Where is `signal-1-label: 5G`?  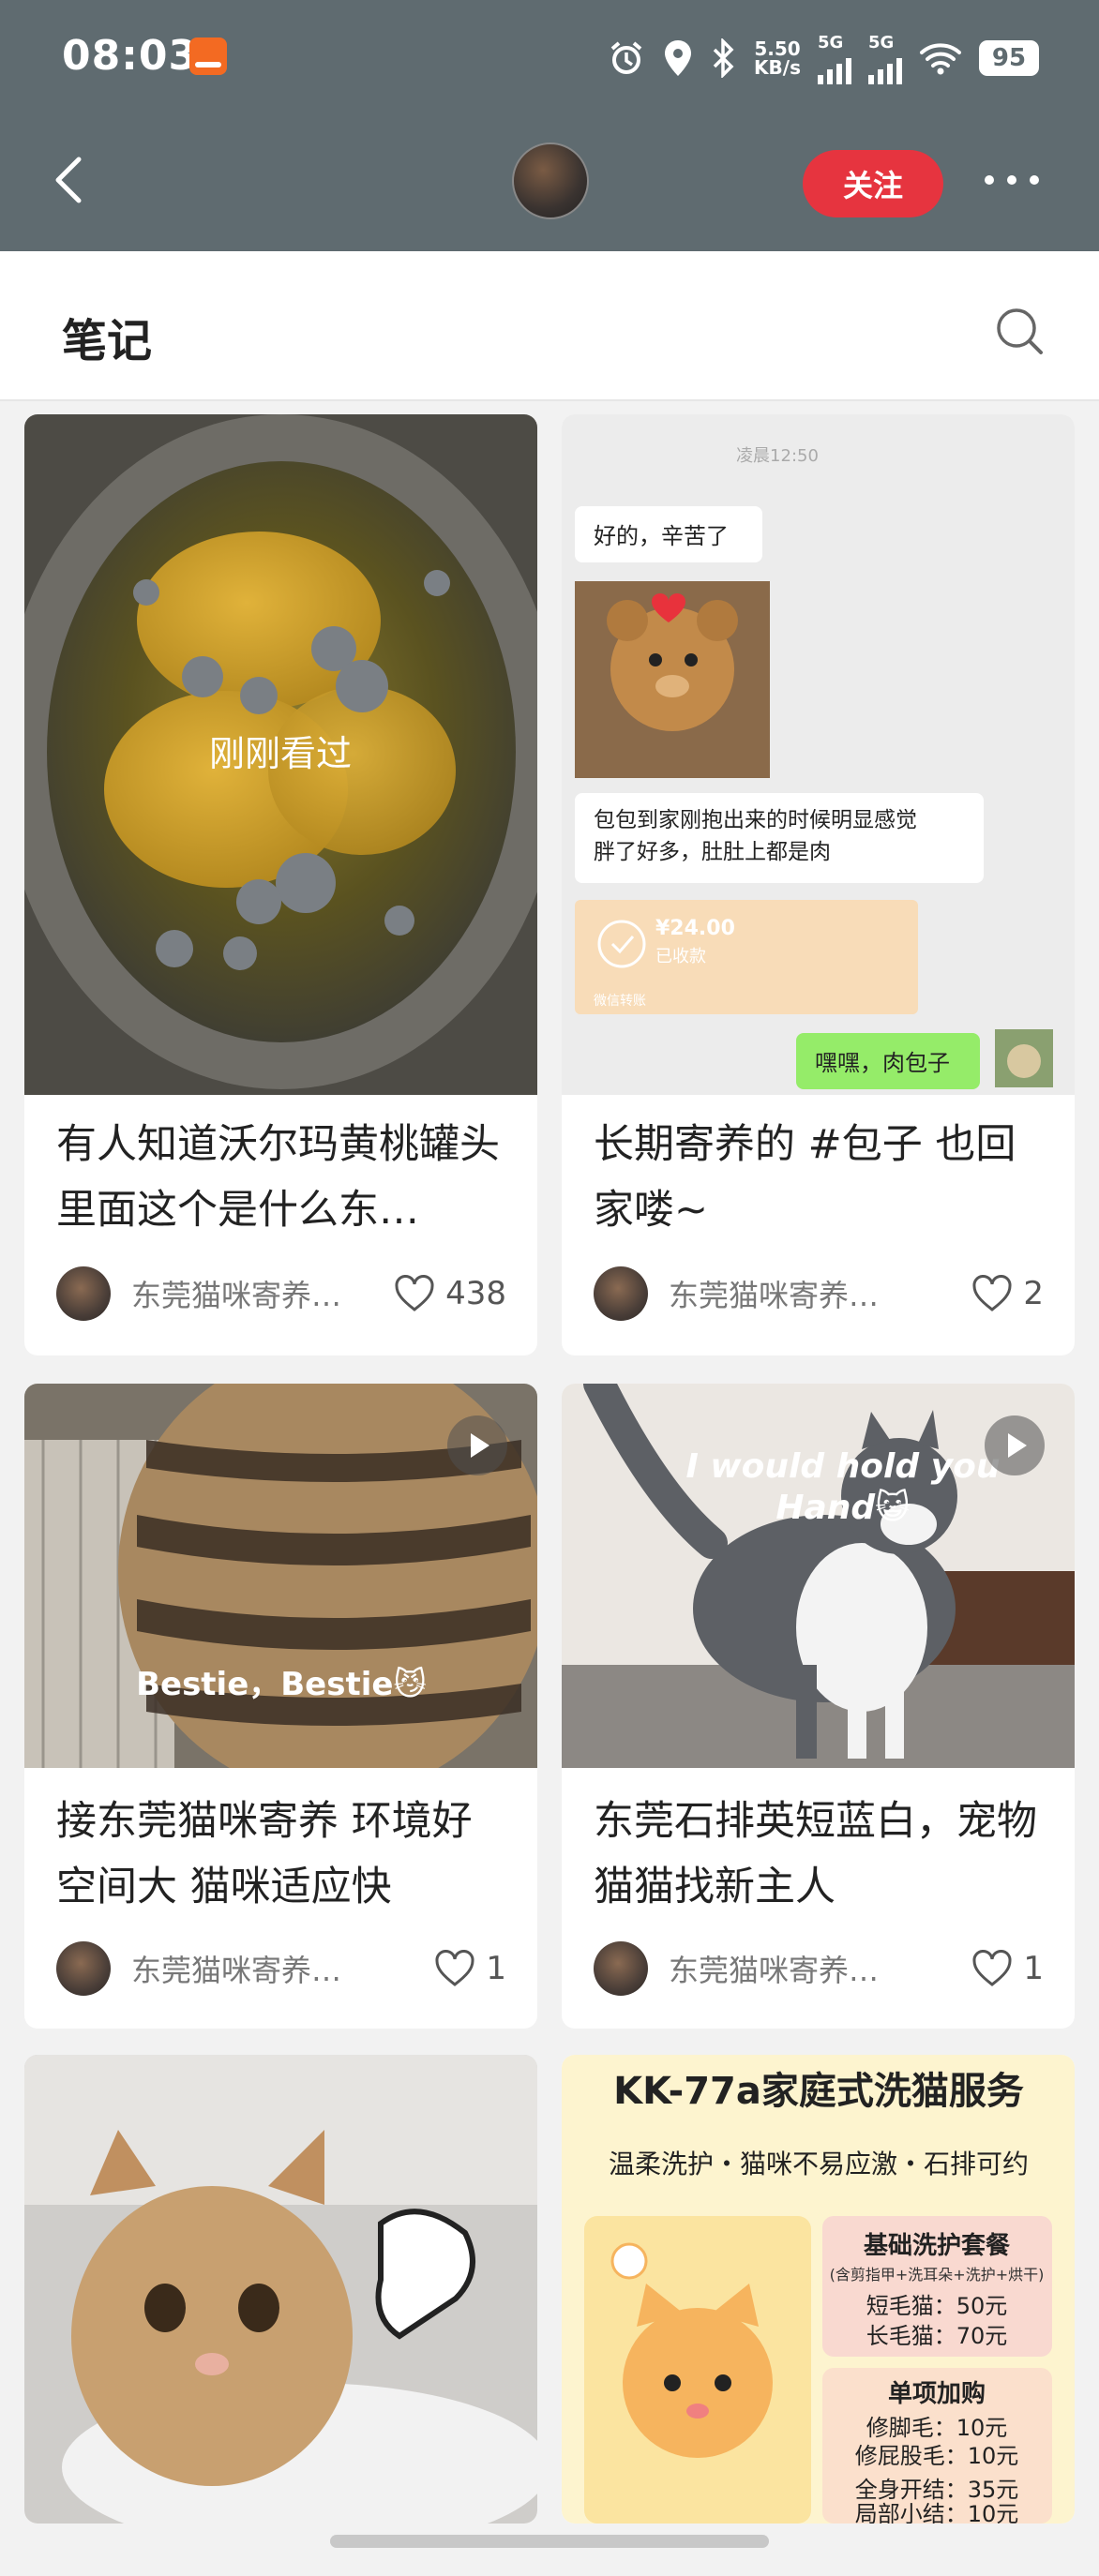 signal-1-label: 5G is located at coordinates (831, 42).